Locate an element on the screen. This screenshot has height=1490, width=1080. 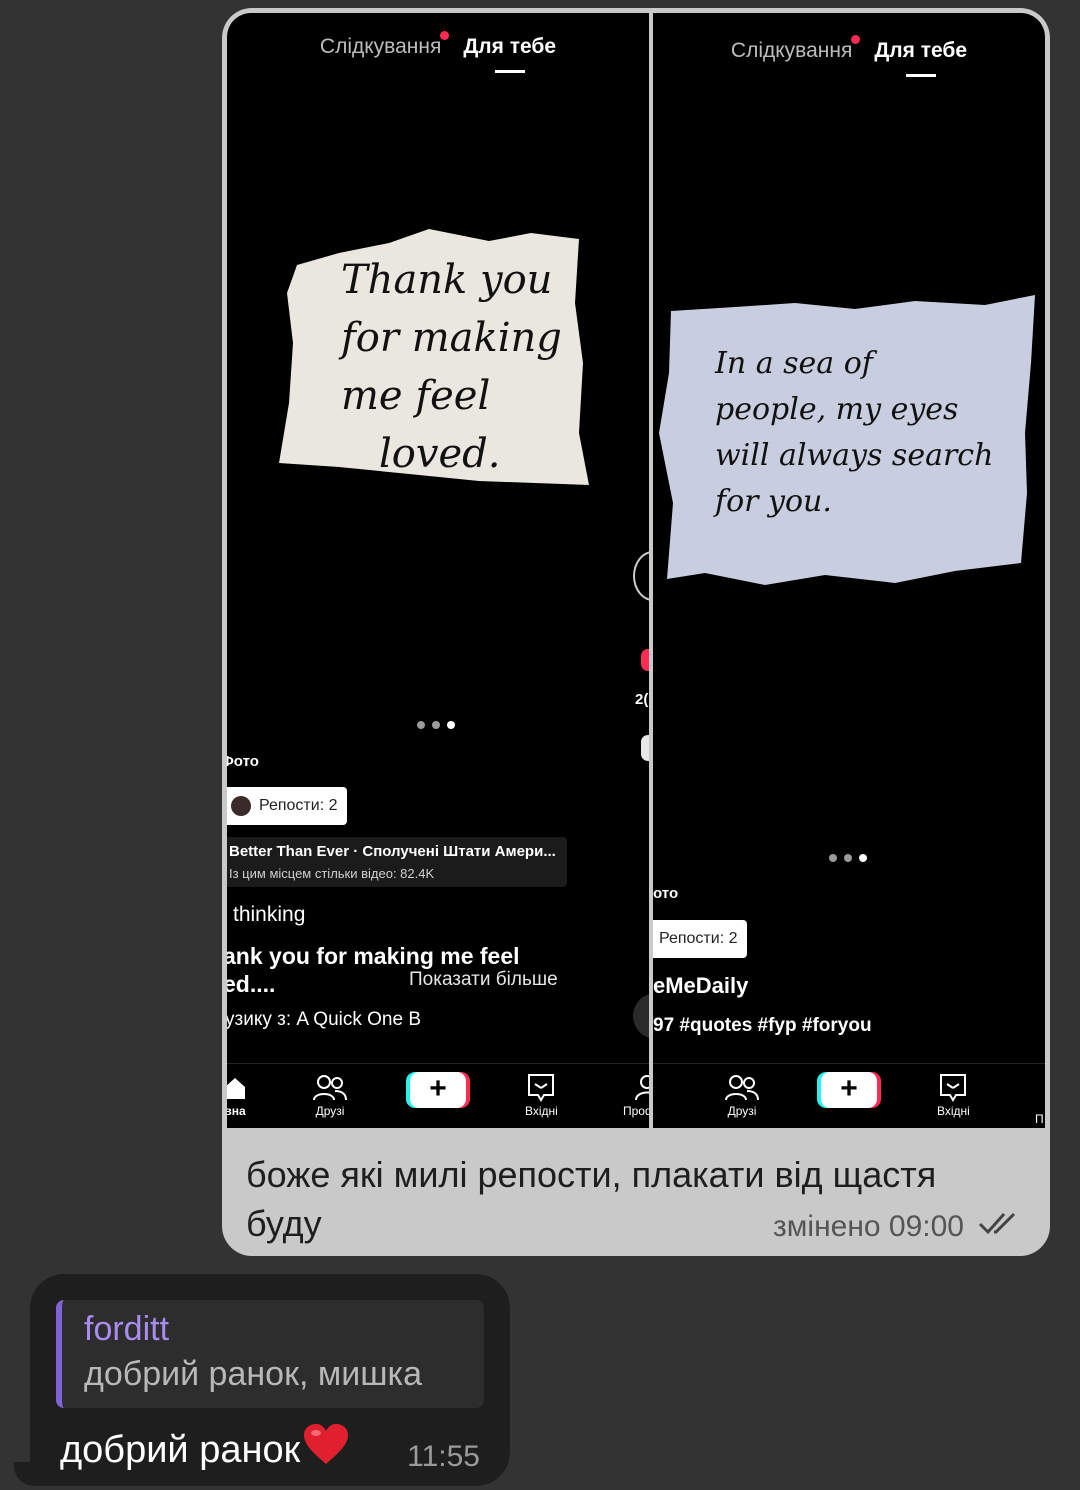
caption-hashtags: 97 #quotes #fyp #foryou is located at coordinates (762, 1026).